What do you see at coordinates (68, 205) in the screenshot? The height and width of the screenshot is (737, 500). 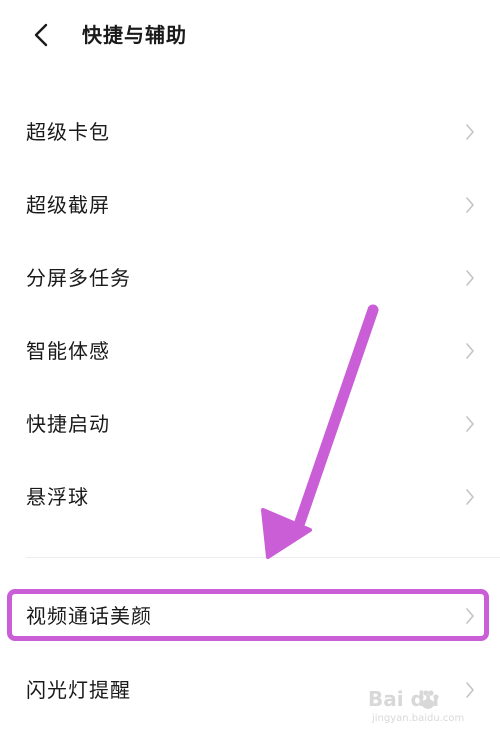 I see `settings-item-label: 超级截屏` at bounding box center [68, 205].